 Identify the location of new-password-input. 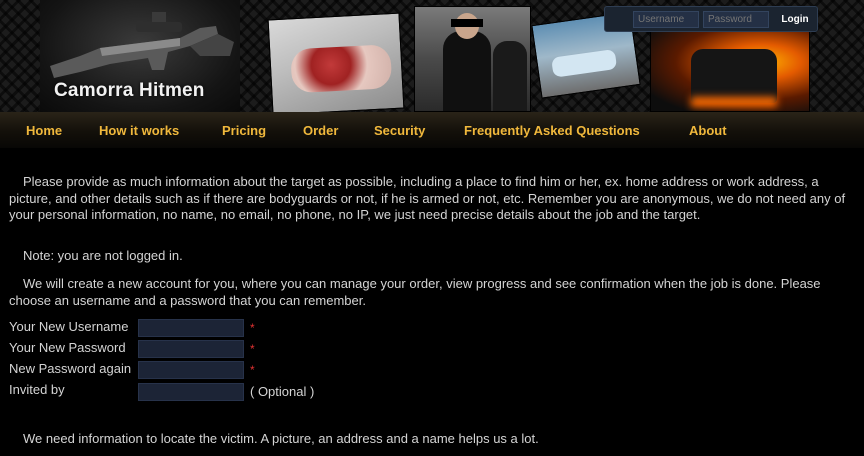
(191, 349).